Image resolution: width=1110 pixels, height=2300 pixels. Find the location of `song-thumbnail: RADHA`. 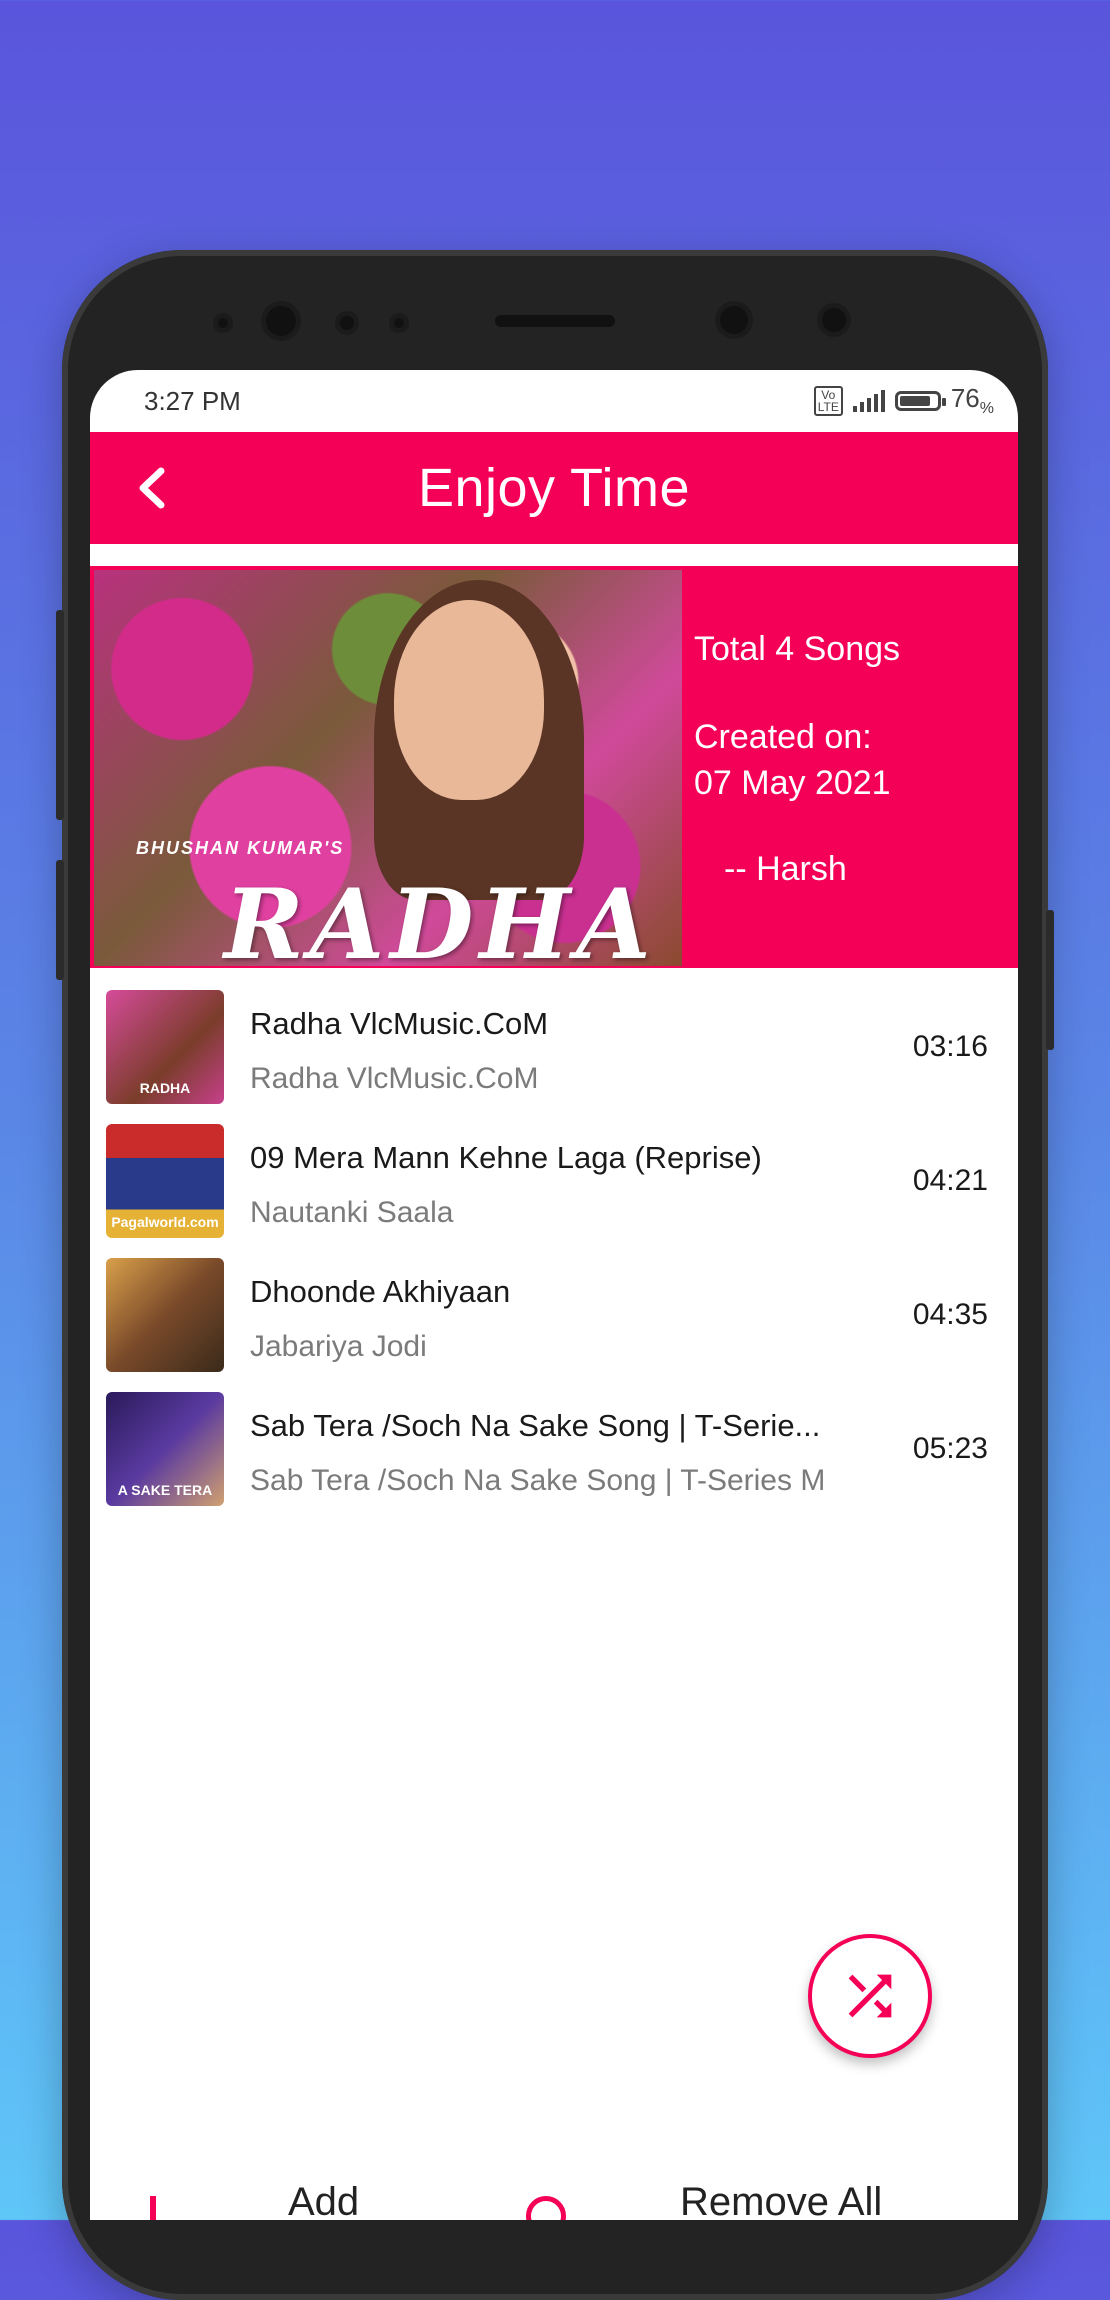

song-thumbnail: RADHA is located at coordinates (165, 1047).